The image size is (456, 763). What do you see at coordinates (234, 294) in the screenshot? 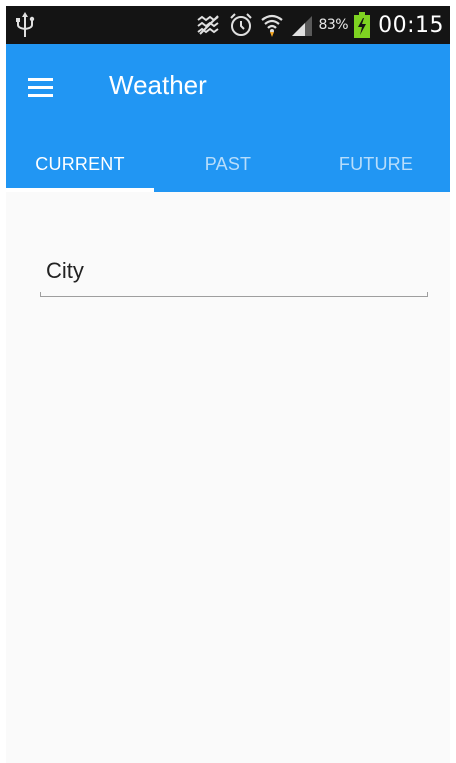
I see `city-input-underline` at bounding box center [234, 294].